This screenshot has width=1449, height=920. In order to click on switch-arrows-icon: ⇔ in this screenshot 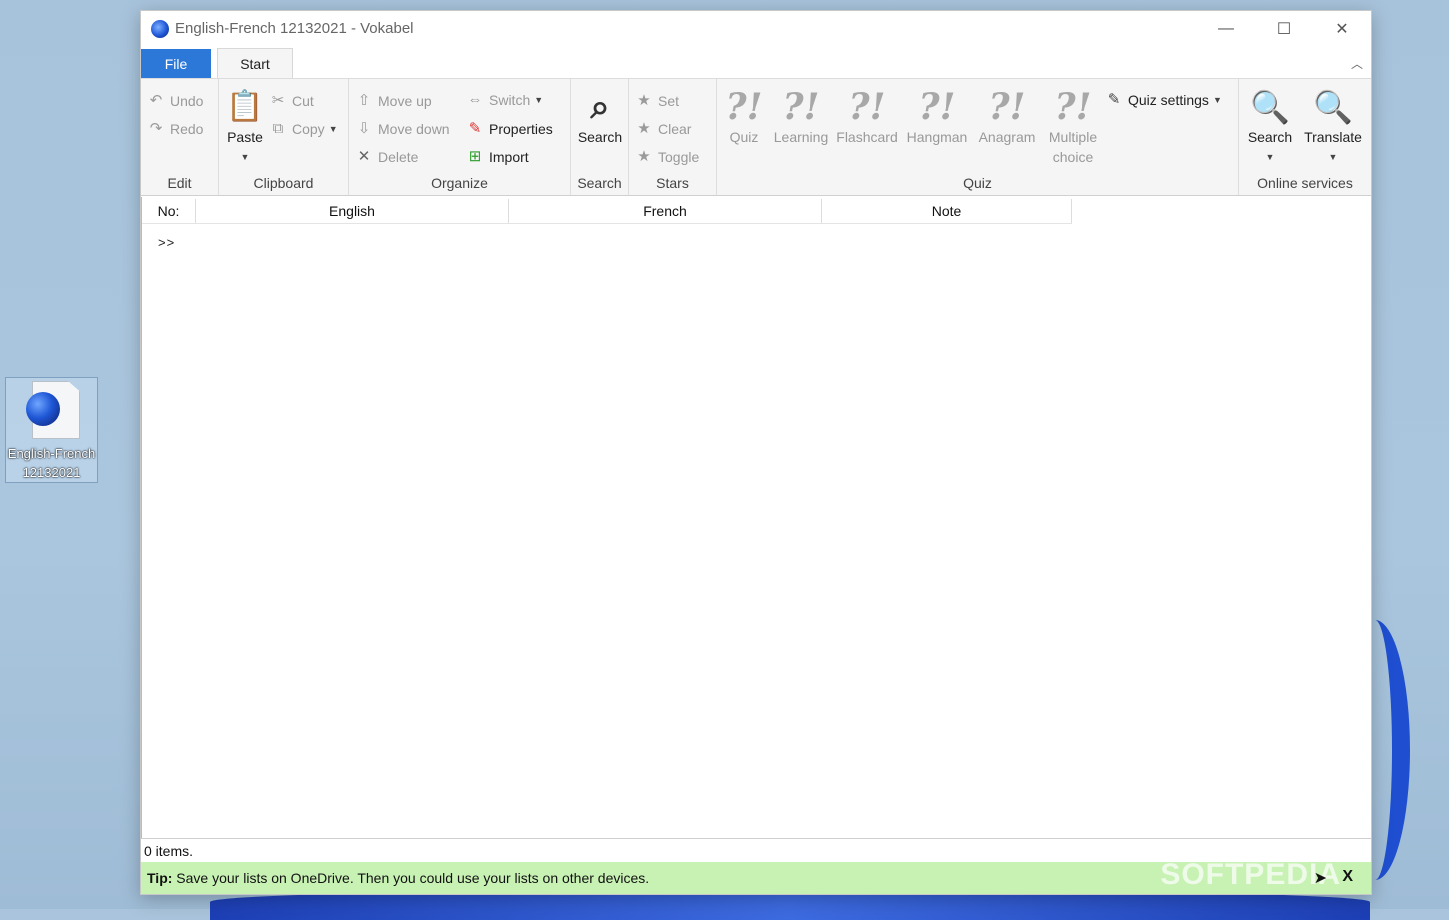, I will do `click(475, 99)`.